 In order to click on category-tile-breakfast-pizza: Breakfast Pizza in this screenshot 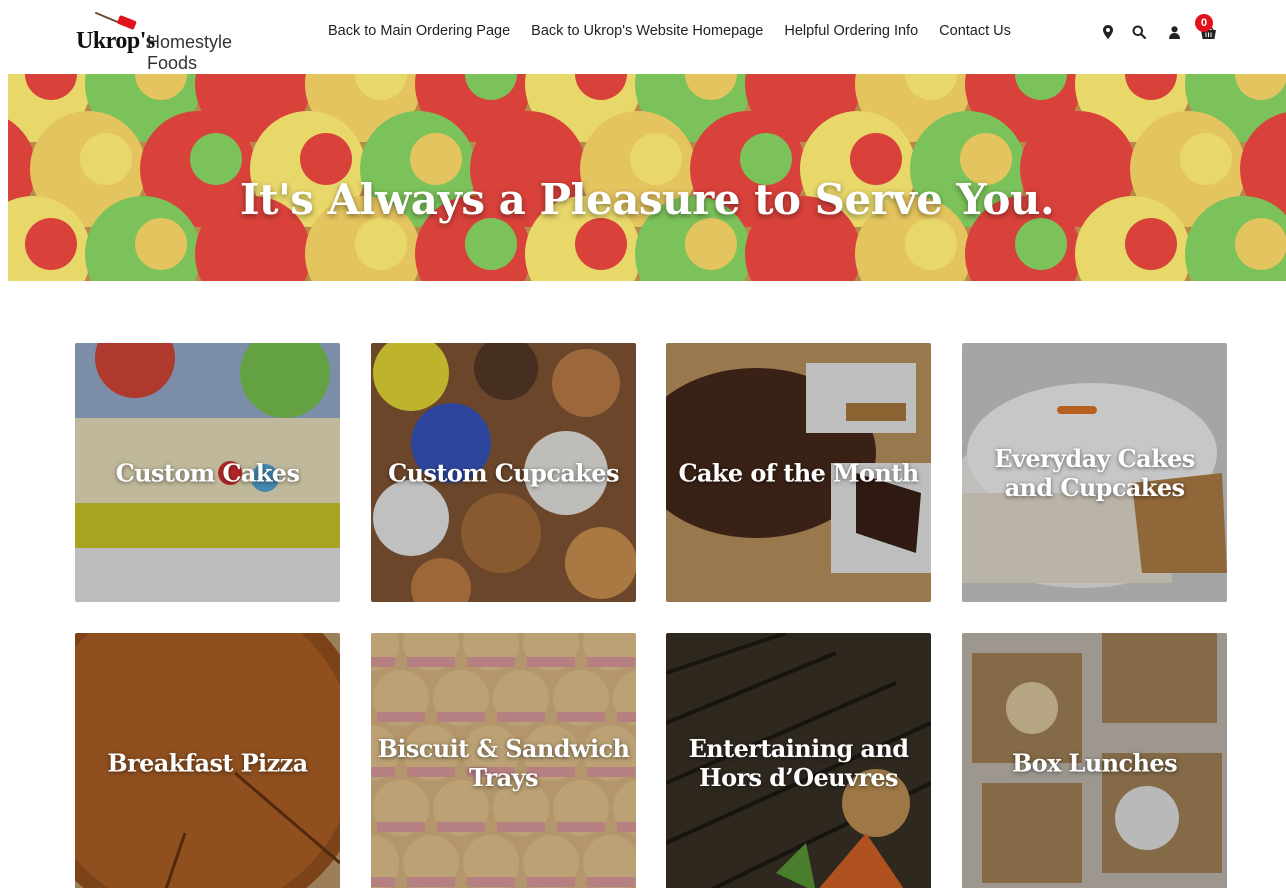, I will do `click(207, 760)`.